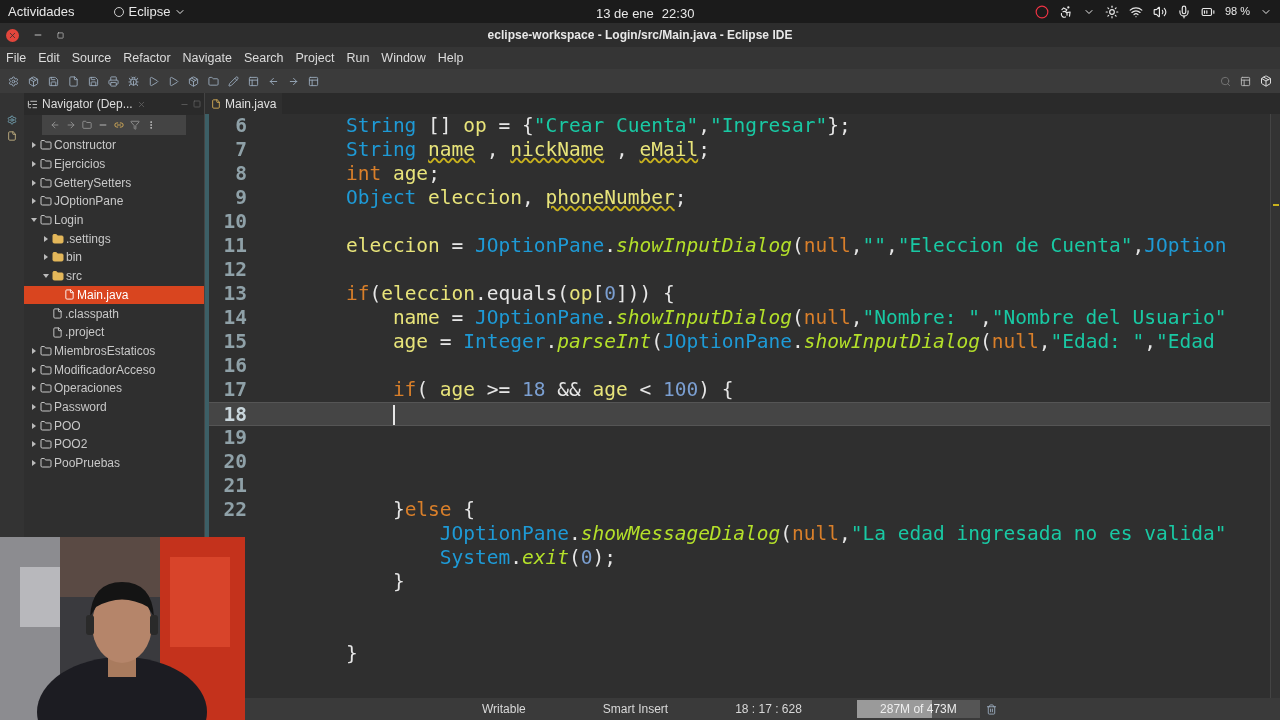  I want to click on tree-item: ModificadorAcceso, so click(114, 369).